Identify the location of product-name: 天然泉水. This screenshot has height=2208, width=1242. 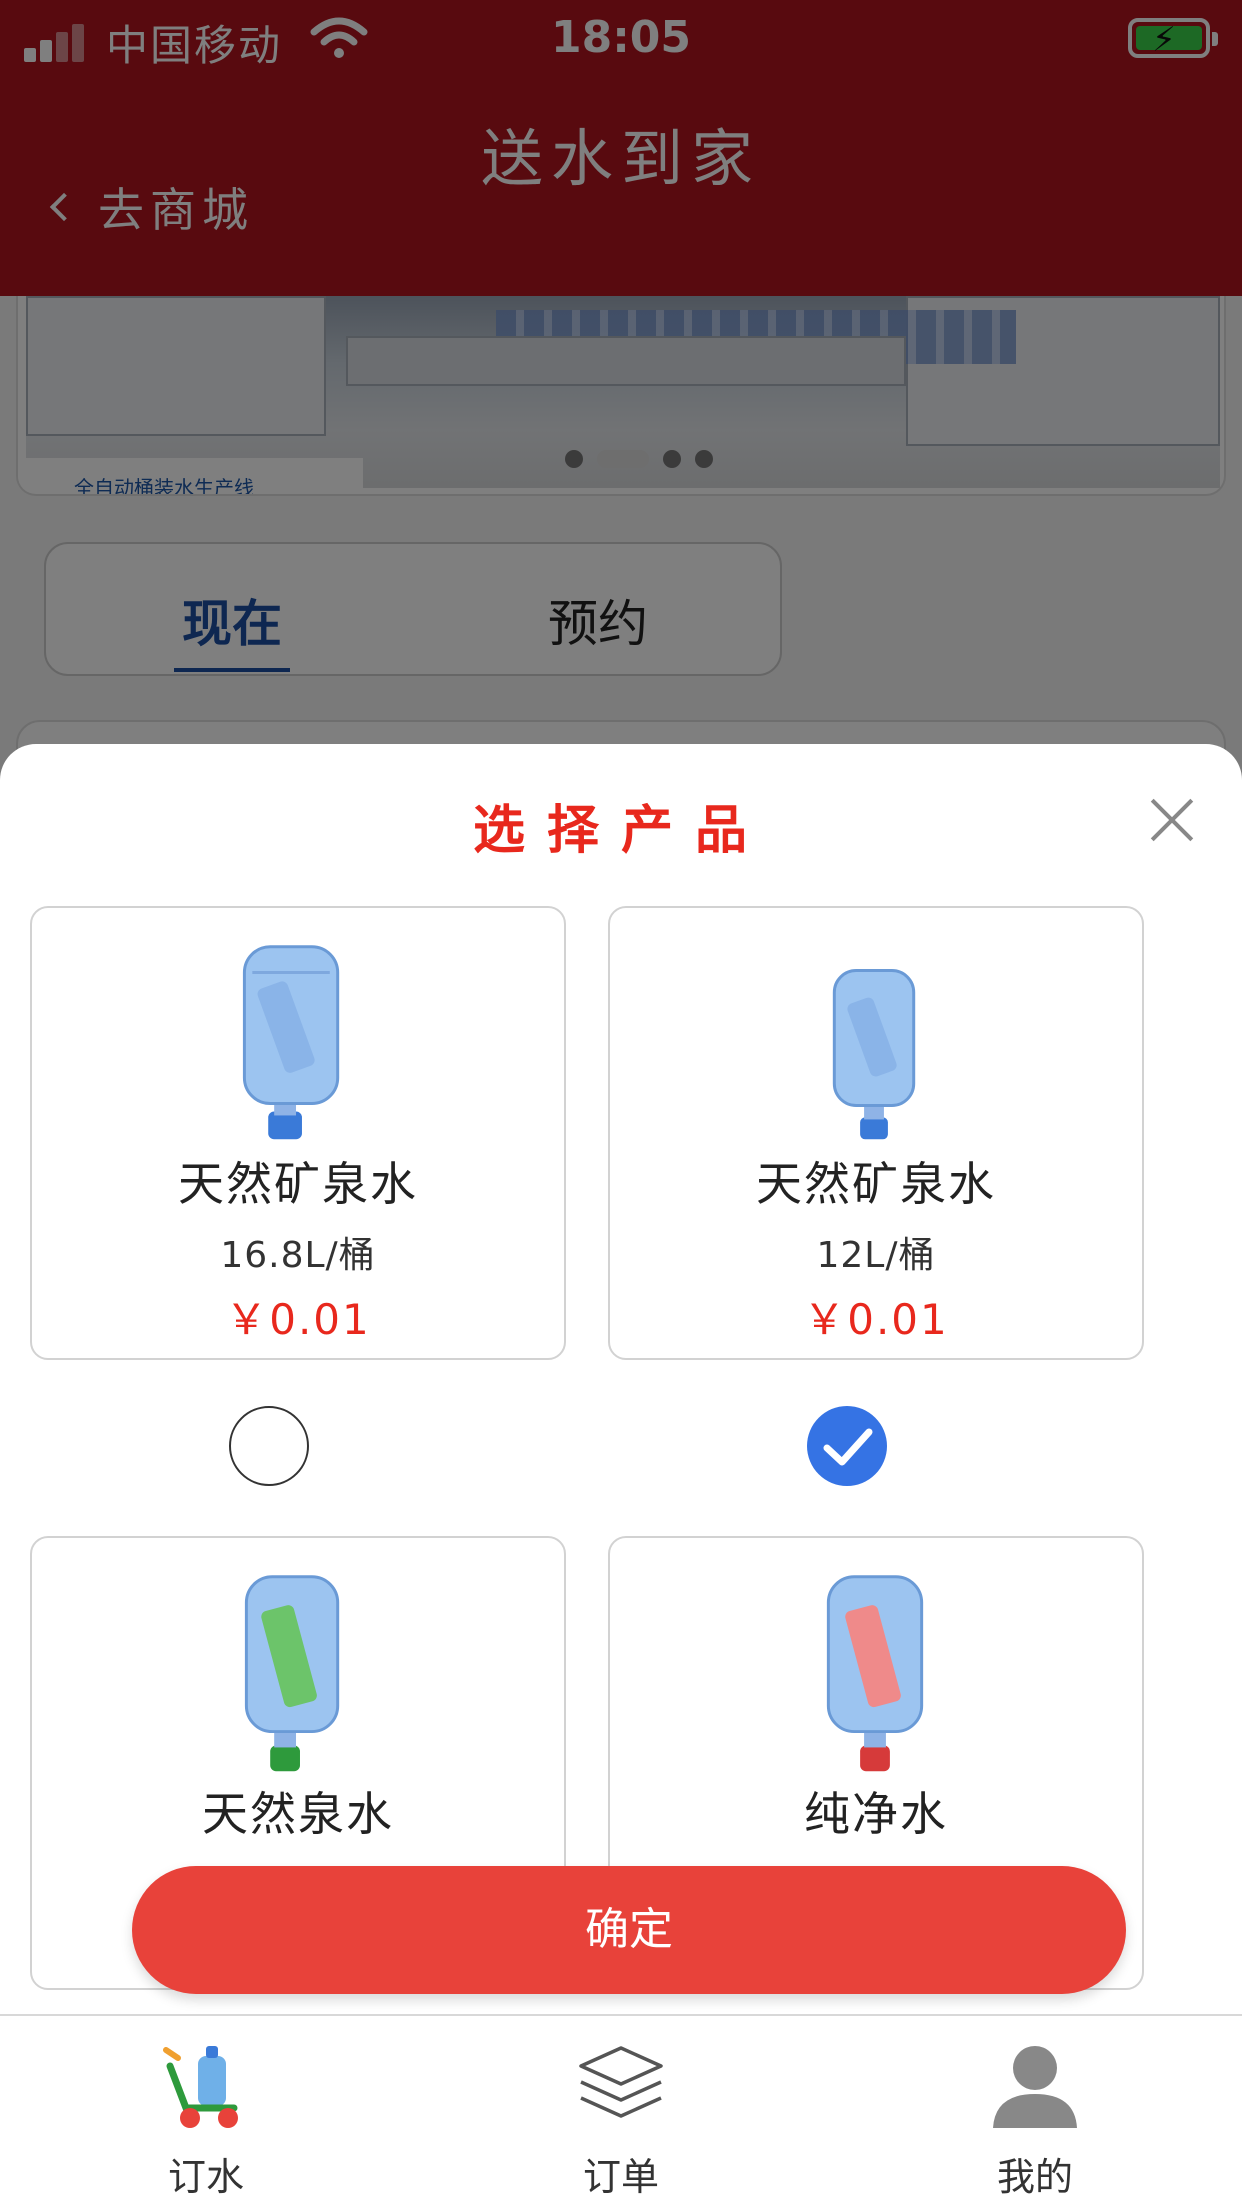
(298, 1814).